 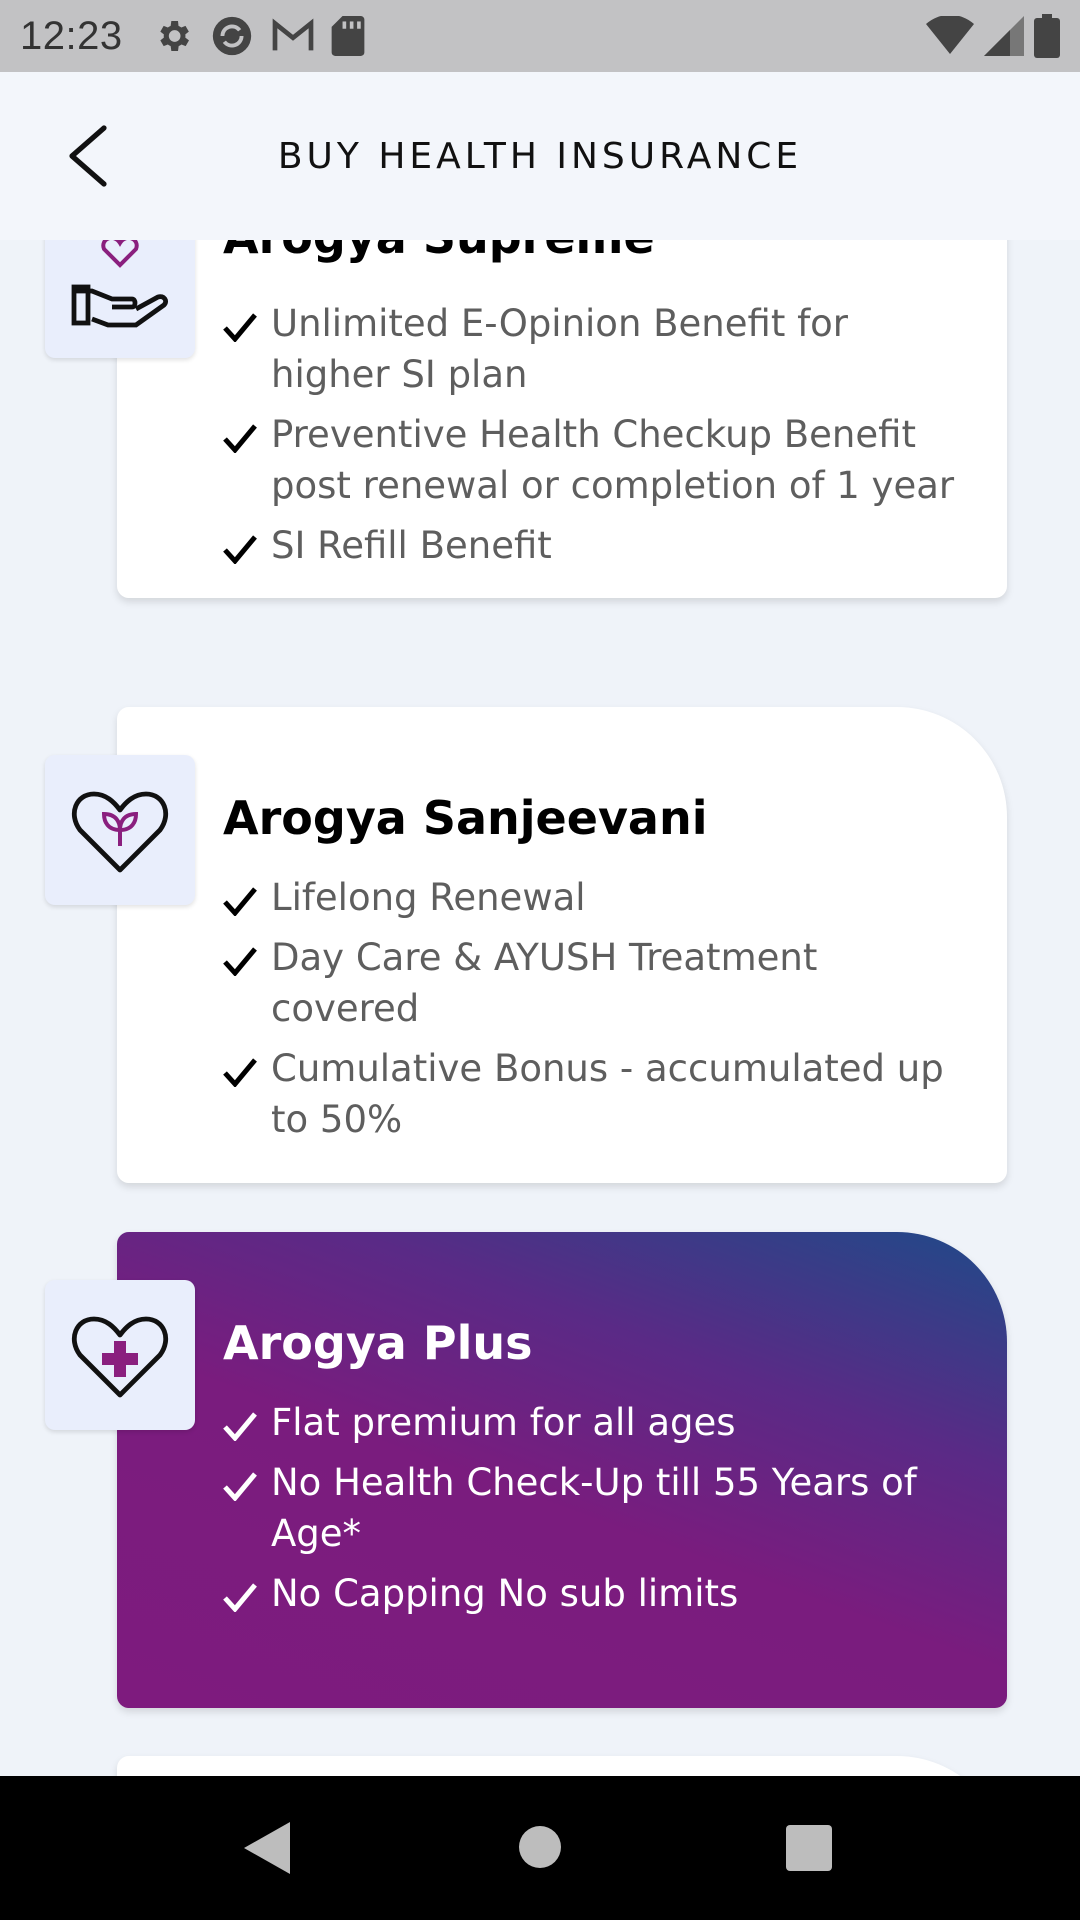 What do you see at coordinates (232, 36) in the screenshot?
I see `sync-icon` at bounding box center [232, 36].